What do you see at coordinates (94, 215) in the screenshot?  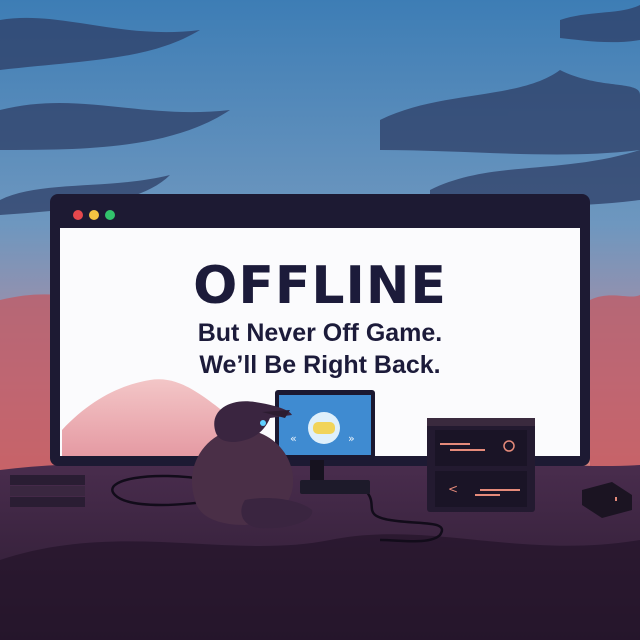 I see `minimize-button` at bounding box center [94, 215].